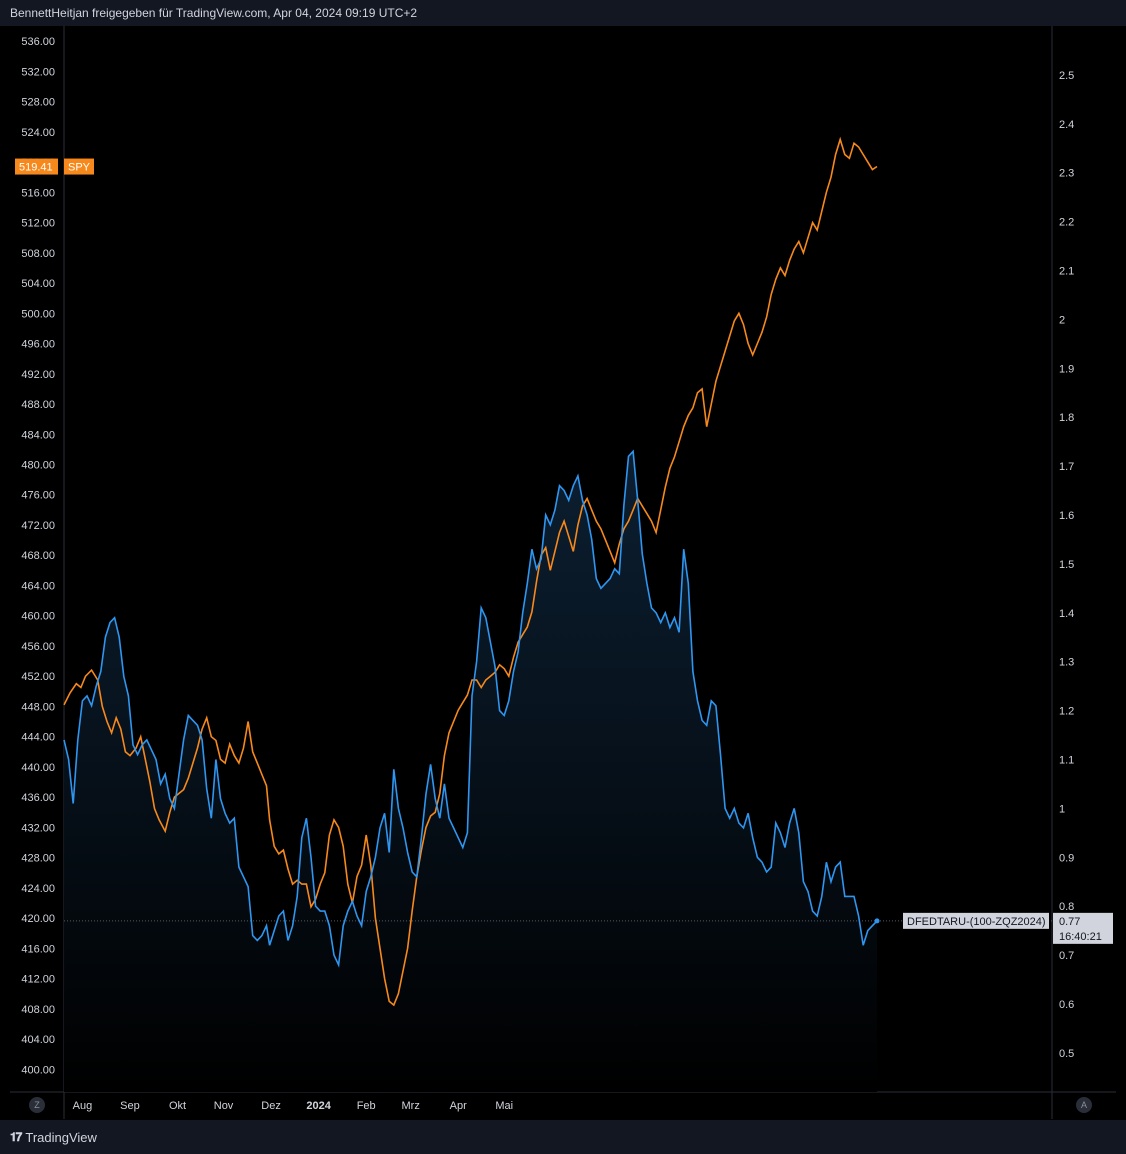 The width and height of the screenshot is (1126, 1154). Describe the element at coordinates (1066, 516) in the screenshot. I see `right-tick-label: 1.6` at that location.